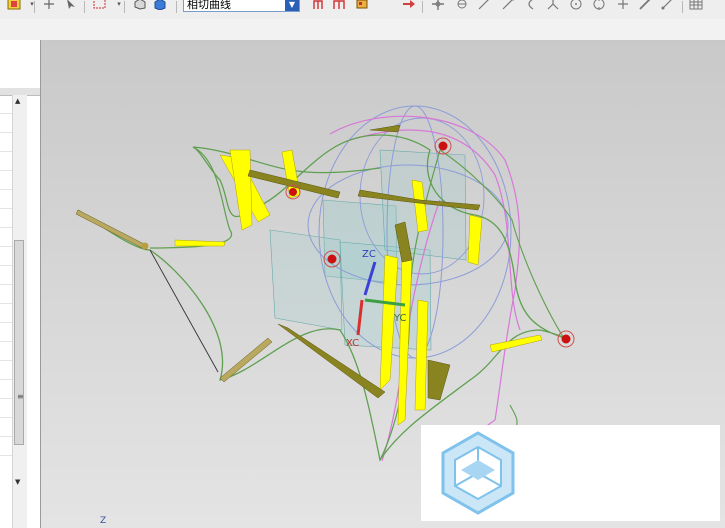 This screenshot has height=528, width=725. Describe the element at coordinates (103, 521) in the screenshot. I see `corner-axis-label: Z` at that location.